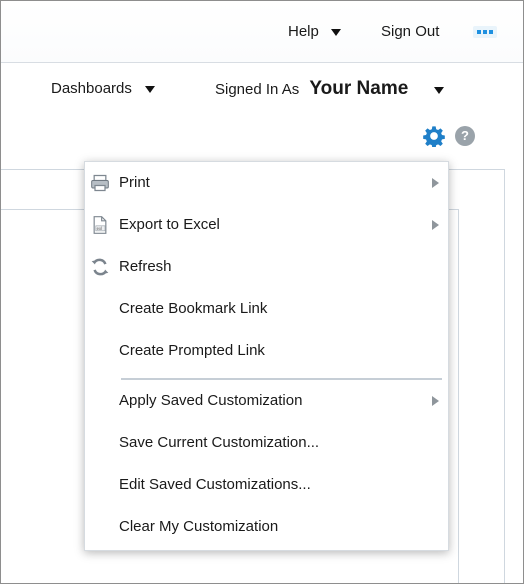  I want to click on menu-item-apply-saved-customization: Apply Saved Customization, so click(266, 401).